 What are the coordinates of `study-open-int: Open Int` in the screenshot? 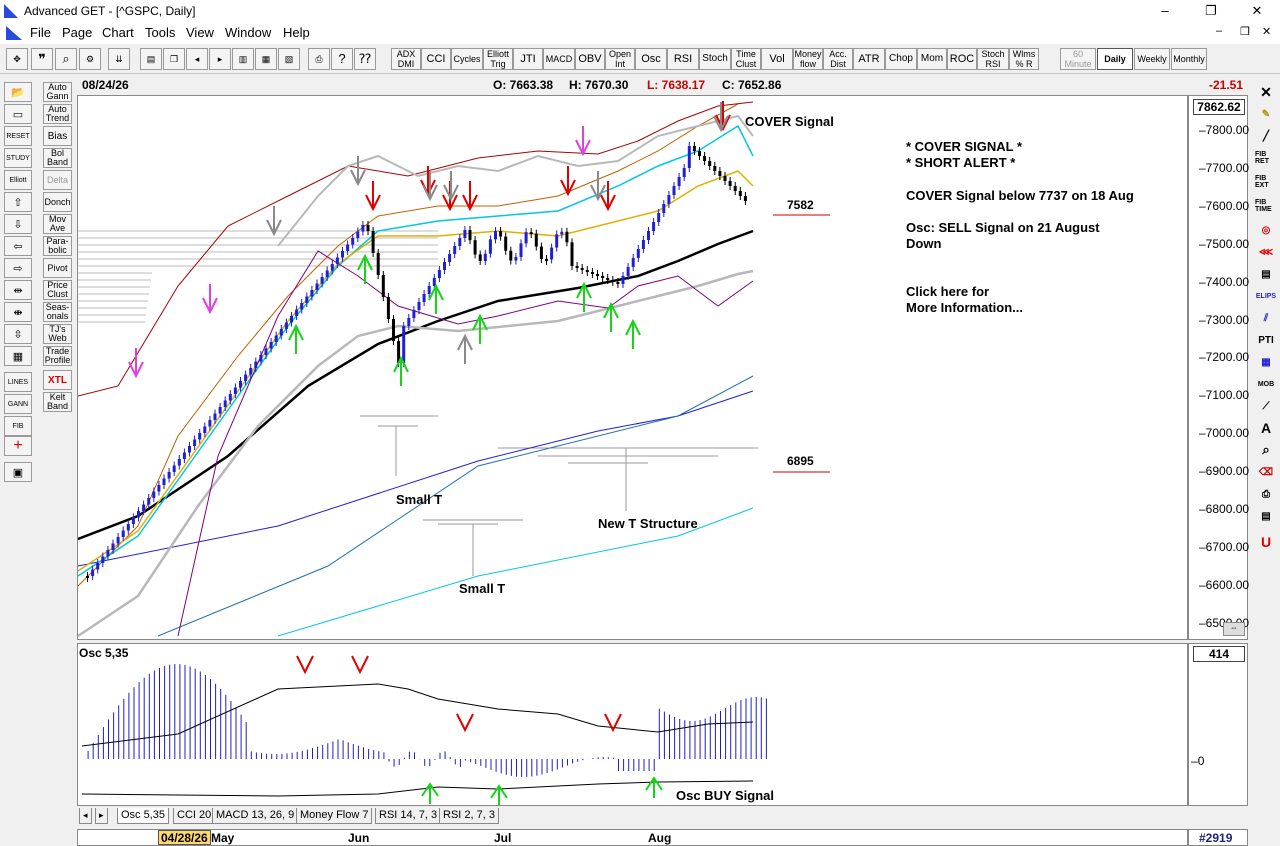 It's located at (620, 59).